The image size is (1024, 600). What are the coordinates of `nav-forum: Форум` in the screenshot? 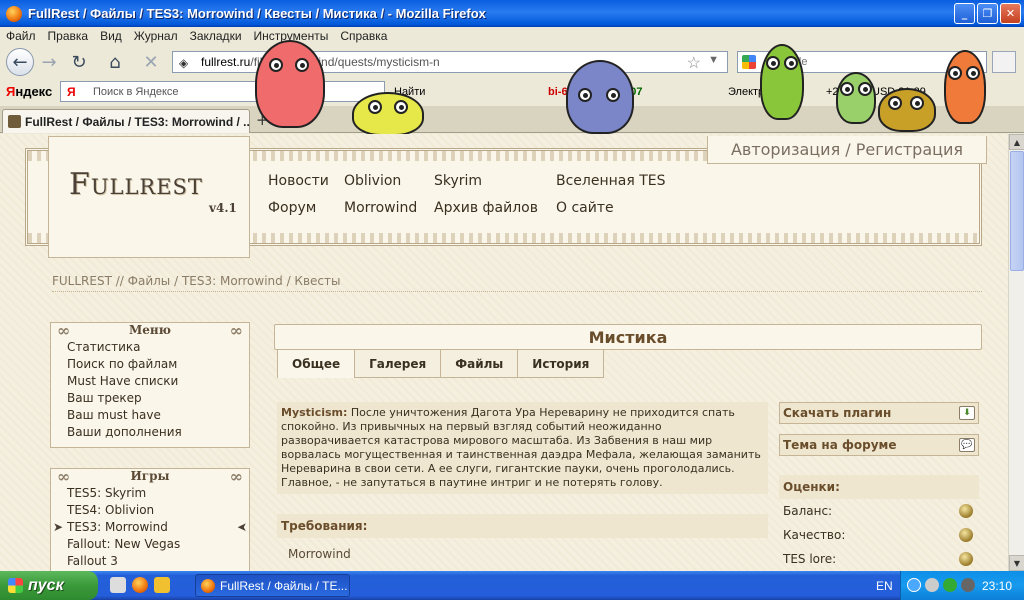 It's located at (292, 208).